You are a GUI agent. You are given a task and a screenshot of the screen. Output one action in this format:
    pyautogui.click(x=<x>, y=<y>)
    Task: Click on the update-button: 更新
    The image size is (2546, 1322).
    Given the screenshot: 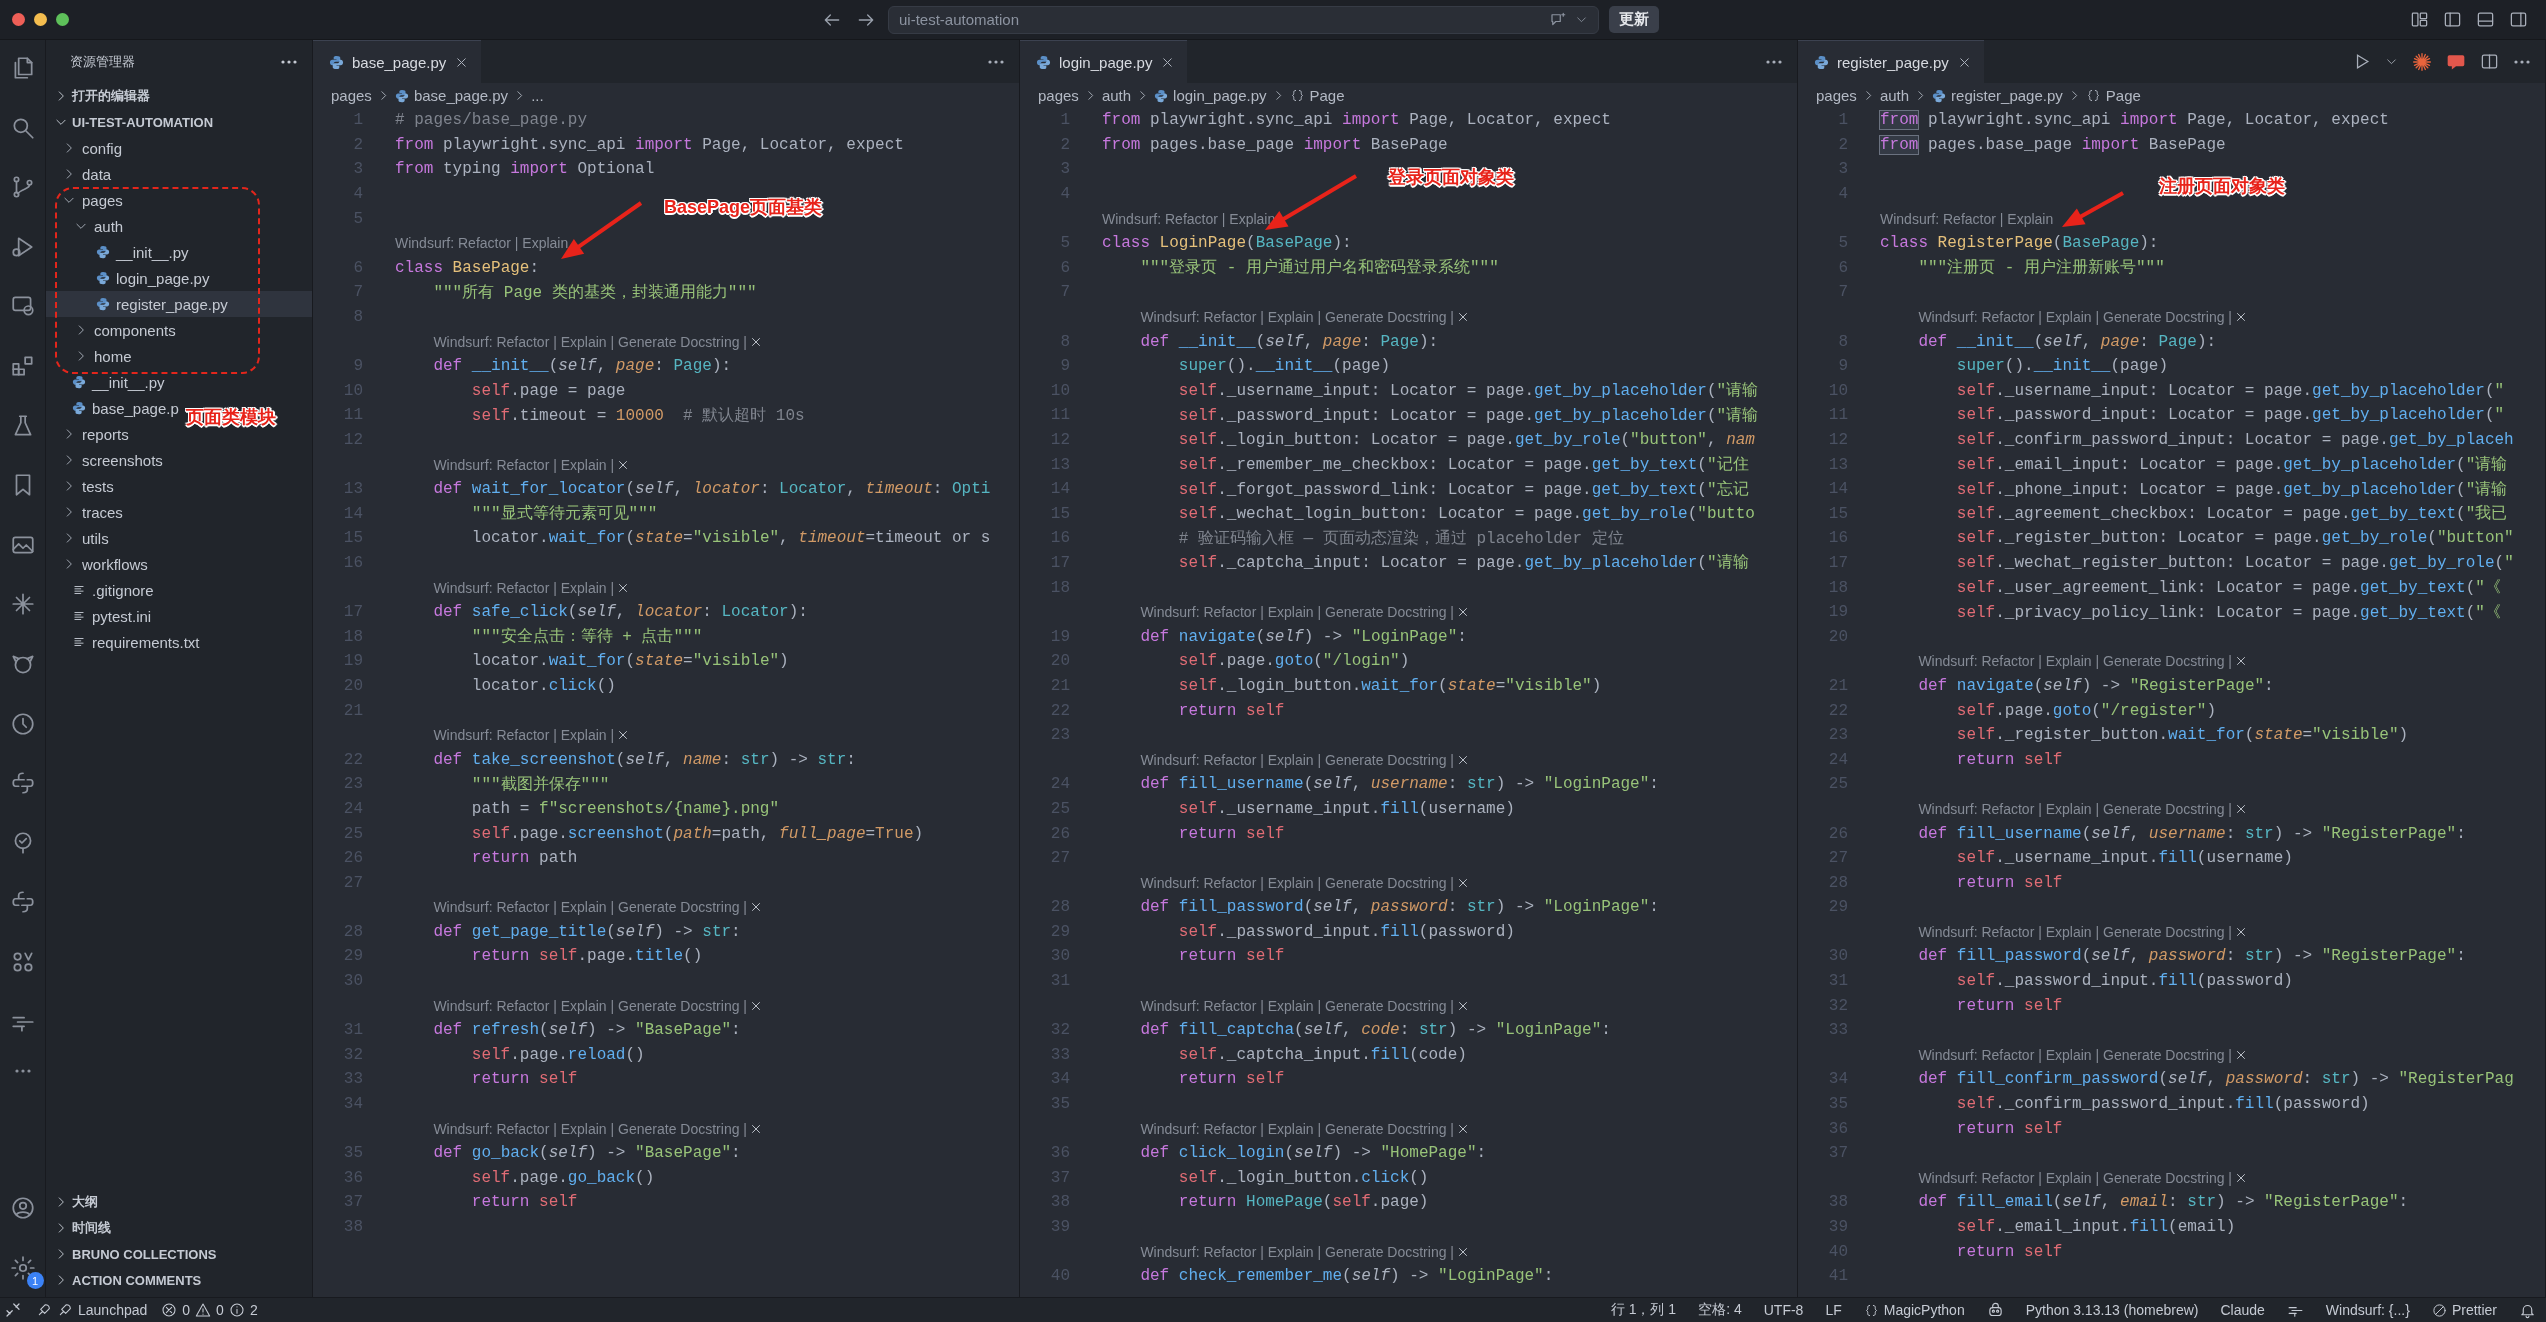 What is the action you would take?
    pyautogui.click(x=1634, y=19)
    